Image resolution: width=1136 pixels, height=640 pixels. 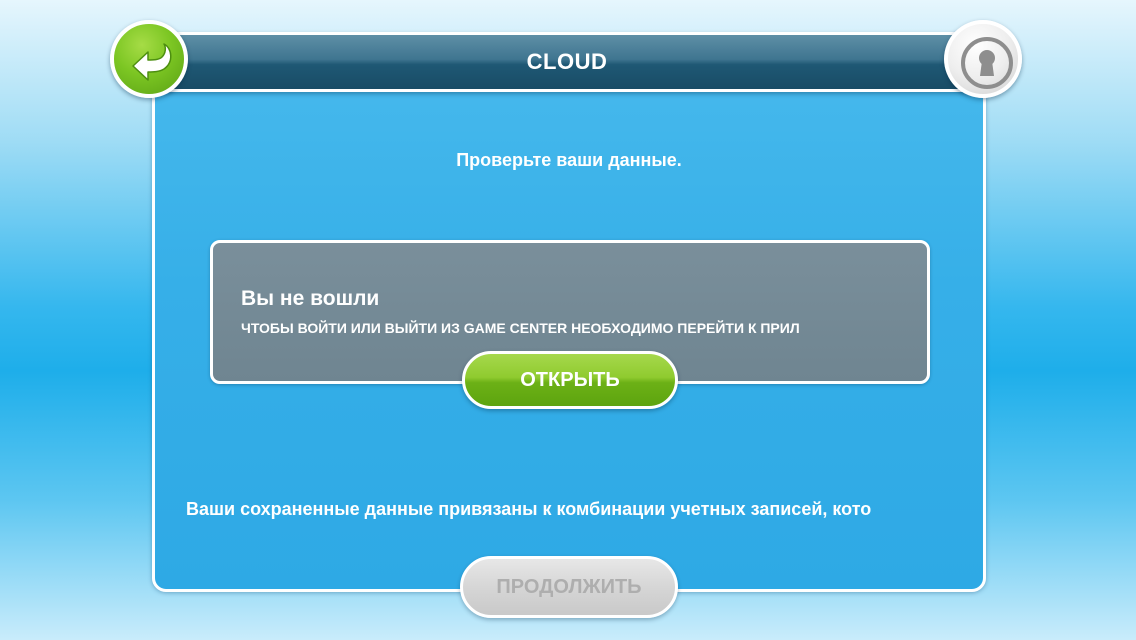 I want to click on header-bar: CLOUD, so click(x=567, y=62).